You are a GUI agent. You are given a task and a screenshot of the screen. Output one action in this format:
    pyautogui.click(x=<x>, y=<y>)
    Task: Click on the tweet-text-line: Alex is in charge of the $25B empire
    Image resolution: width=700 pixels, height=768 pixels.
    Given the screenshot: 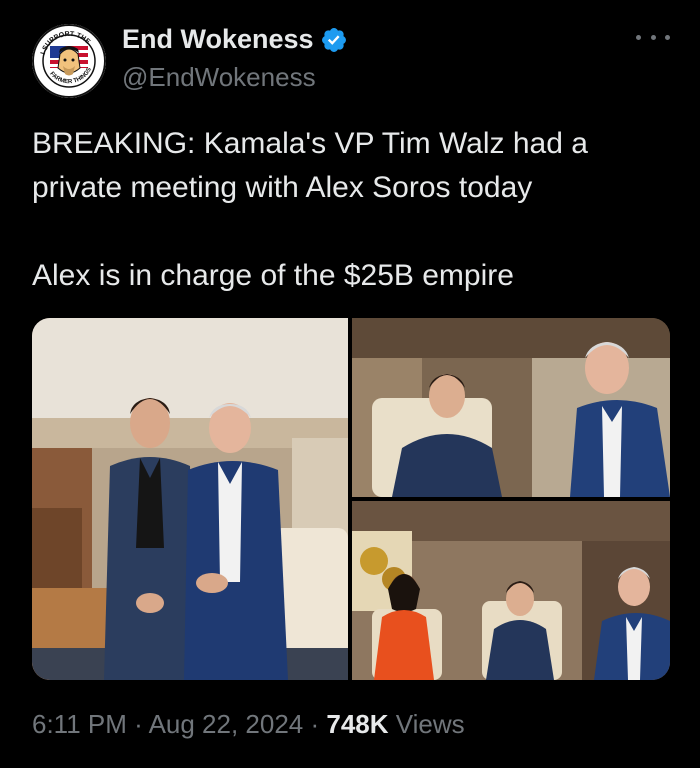 What is the action you would take?
    pyautogui.click(x=273, y=275)
    